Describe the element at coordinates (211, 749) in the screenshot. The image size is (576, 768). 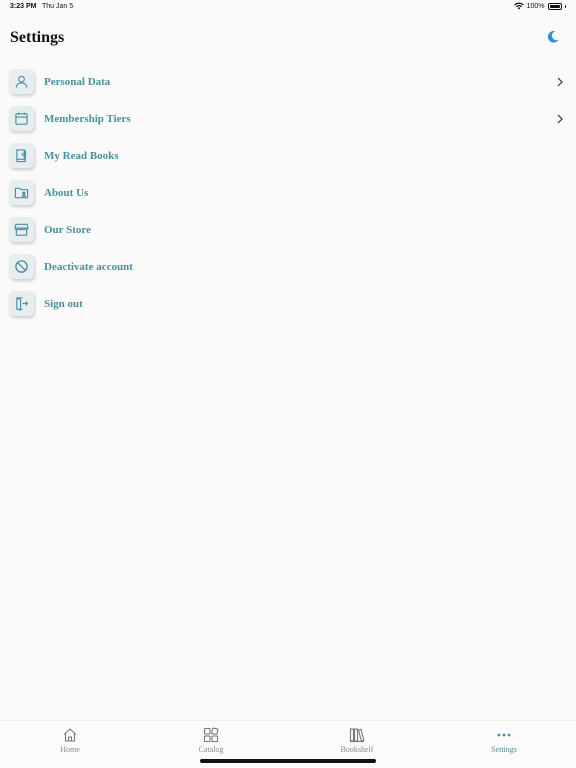
I see `tab-label: Catalog` at that location.